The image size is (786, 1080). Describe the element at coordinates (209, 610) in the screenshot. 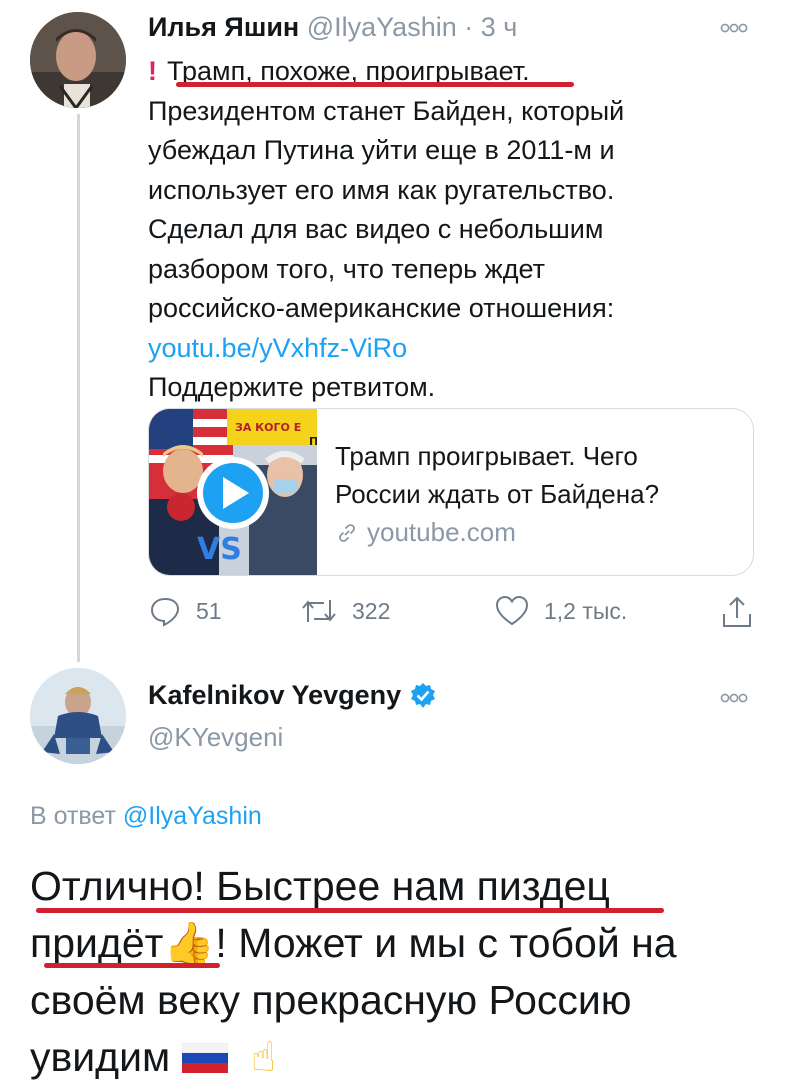

I see `reply-count: 51` at that location.